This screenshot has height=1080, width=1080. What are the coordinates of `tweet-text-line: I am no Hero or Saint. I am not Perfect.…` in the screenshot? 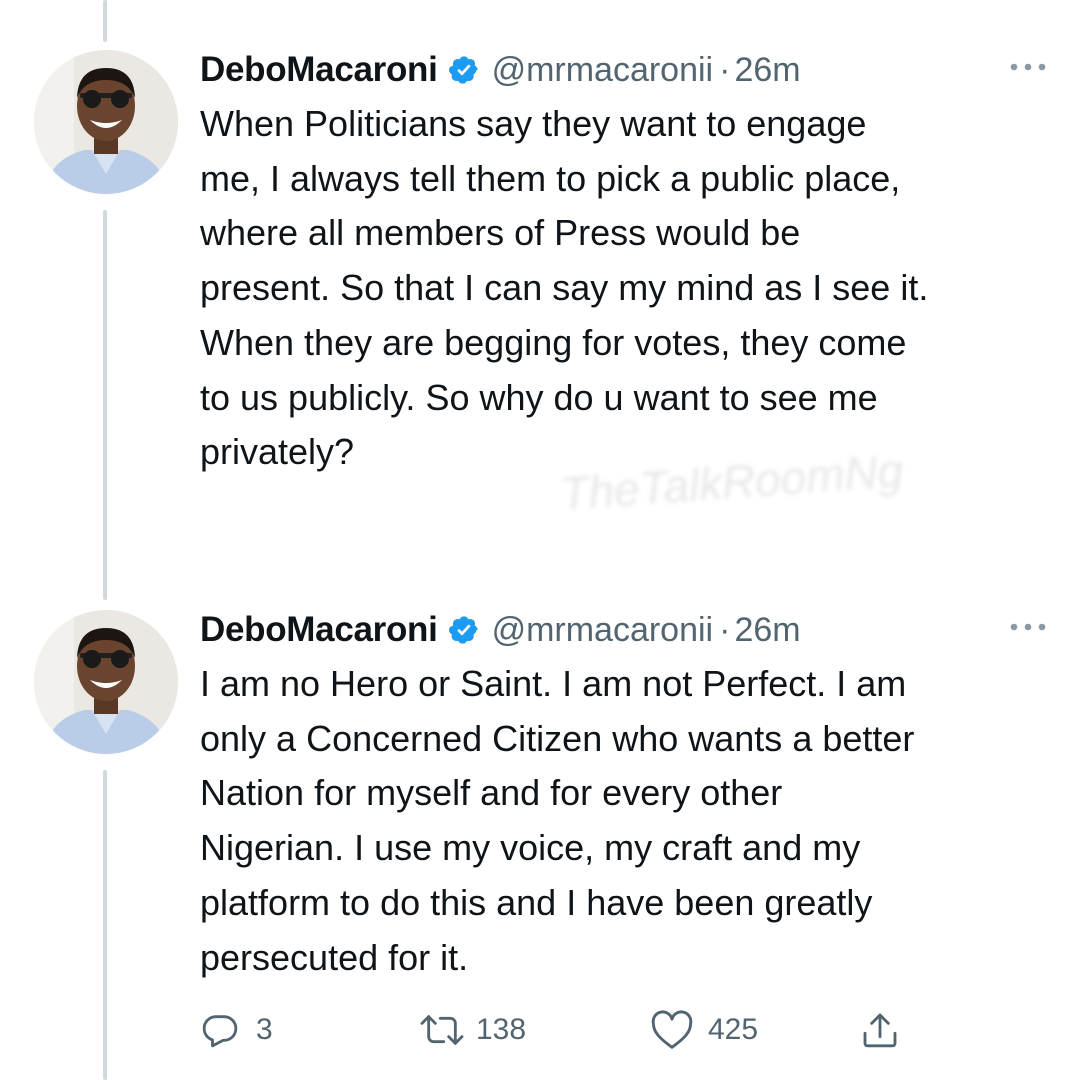 It's located at (553, 683).